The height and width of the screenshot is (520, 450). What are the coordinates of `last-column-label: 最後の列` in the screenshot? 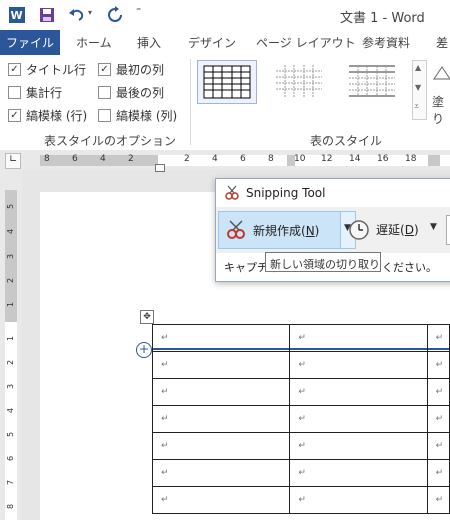 It's located at (140, 93).